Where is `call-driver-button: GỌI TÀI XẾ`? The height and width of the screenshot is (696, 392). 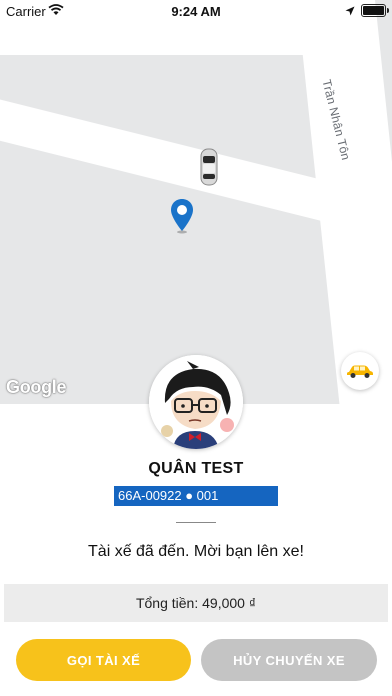 call-driver-button: GỌI TÀI XẾ is located at coordinates (103, 660).